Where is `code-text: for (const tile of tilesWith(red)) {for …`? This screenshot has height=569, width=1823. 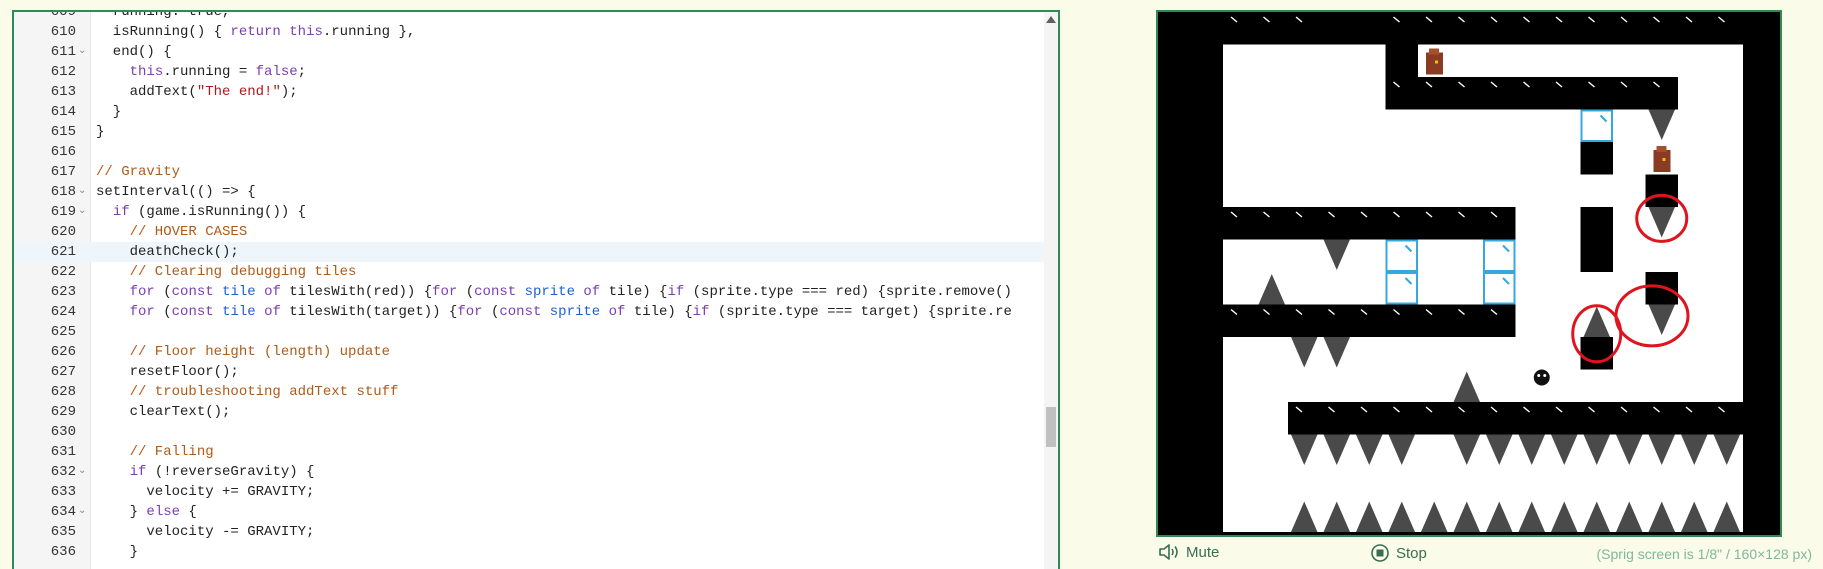 code-text: for (const tile of tilesWith(red)) {for … is located at coordinates (554, 292).